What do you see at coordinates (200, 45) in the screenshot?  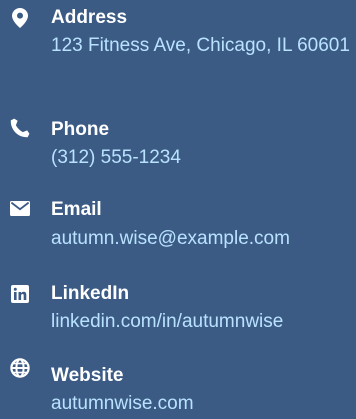 I see `address-value: 123 Fitness Ave, Chicago, IL 60601` at bounding box center [200, 45].